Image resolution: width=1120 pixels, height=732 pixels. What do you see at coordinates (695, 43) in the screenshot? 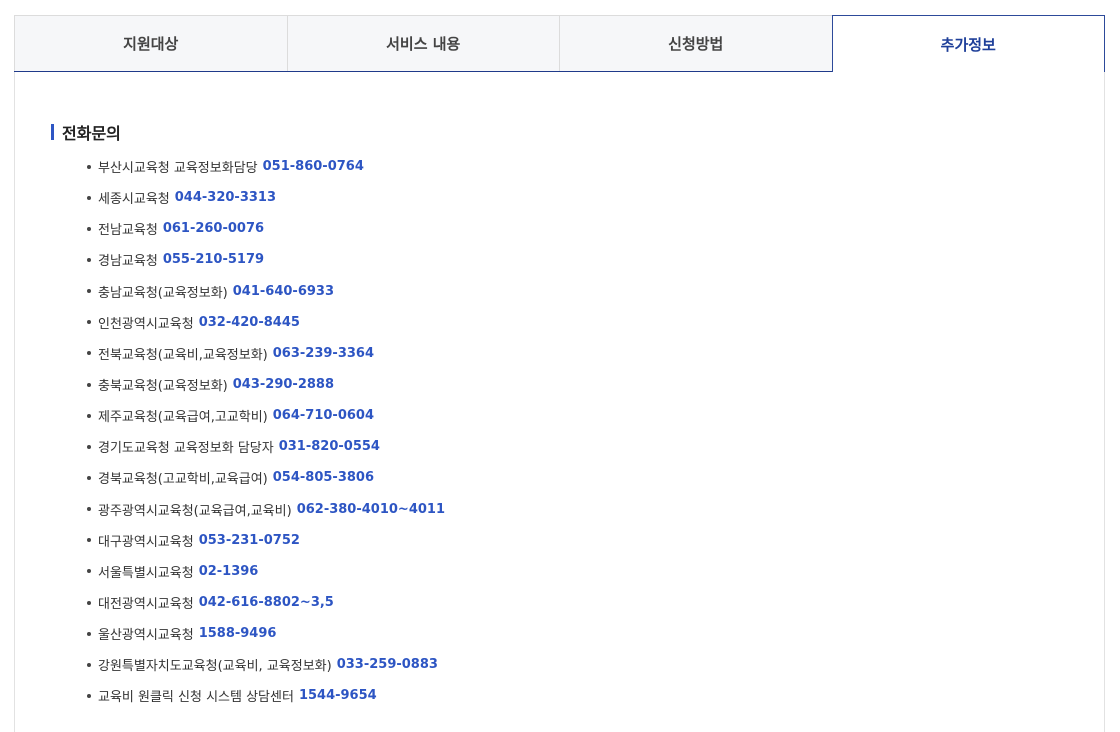
I see `tab-application-method: 신청방법` at bounding box center [695, 43].